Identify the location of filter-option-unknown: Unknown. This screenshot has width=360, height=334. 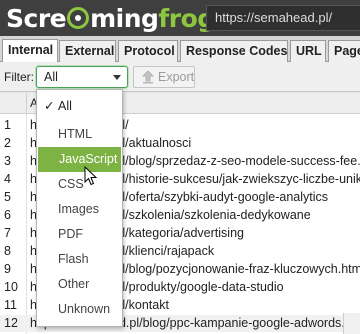
(79, 309).